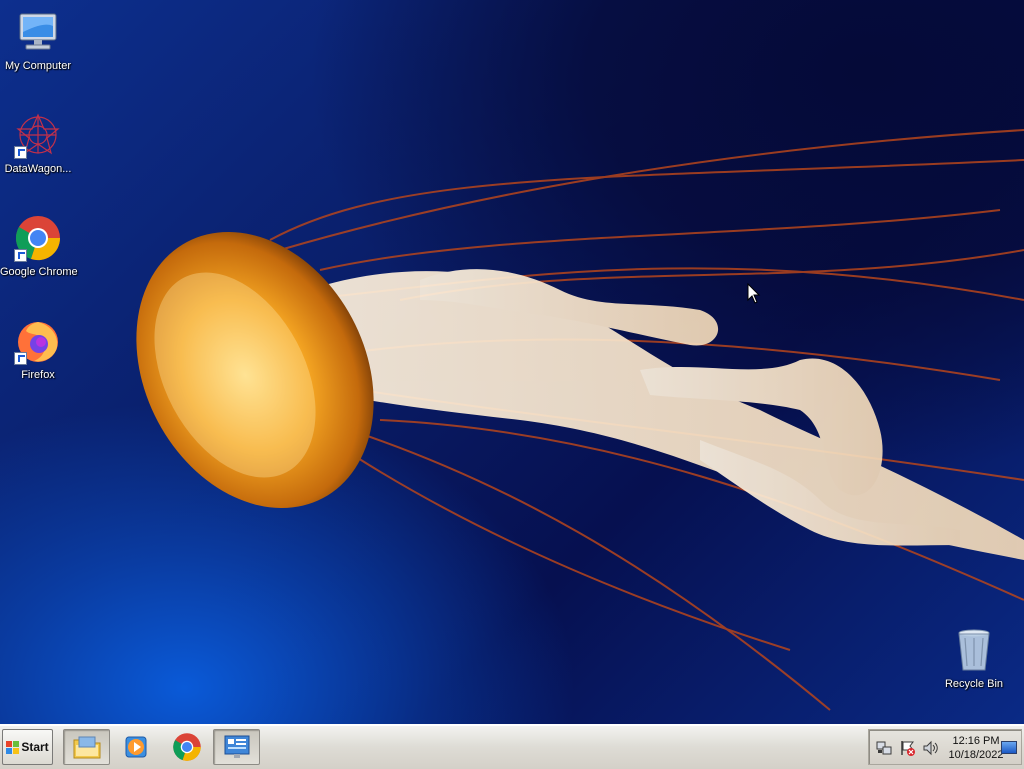 Image resolution: width=1024 pixels, height=769 pixels. What do you see at coordinates (39, 272) in the screenshot?
I see `icon-label: Google Chrome` at bounding box center [39, 272].